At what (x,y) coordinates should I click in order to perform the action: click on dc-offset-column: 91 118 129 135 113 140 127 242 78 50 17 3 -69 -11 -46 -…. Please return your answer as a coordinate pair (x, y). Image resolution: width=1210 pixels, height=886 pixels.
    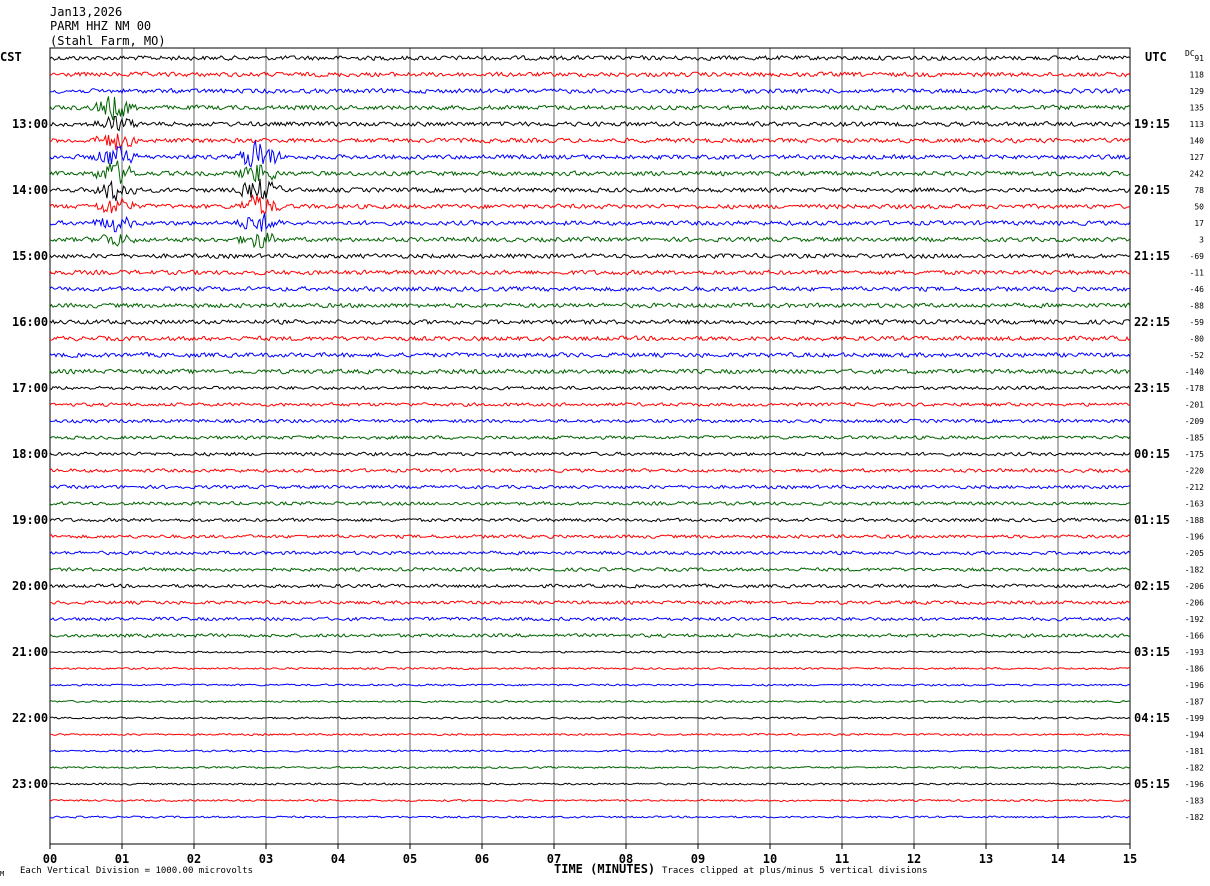
    Looking at the image, I should click on (1194, 438).